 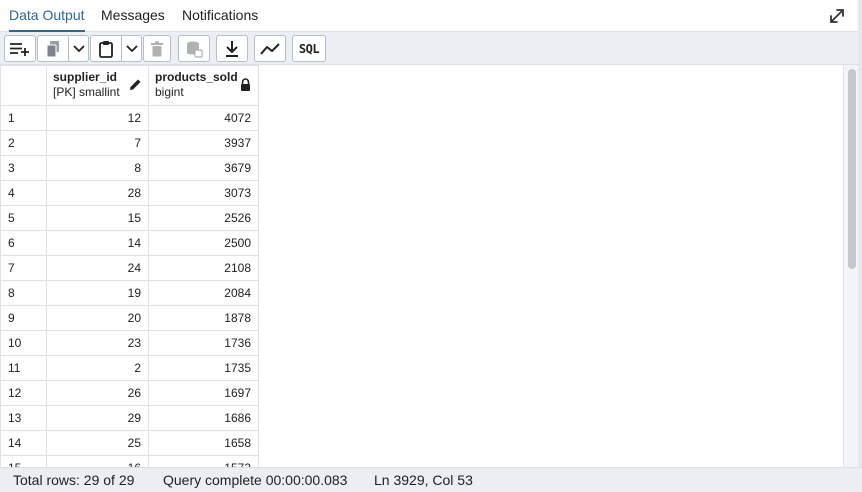 I want to click on copy-icon, so click(x=52, y=48).